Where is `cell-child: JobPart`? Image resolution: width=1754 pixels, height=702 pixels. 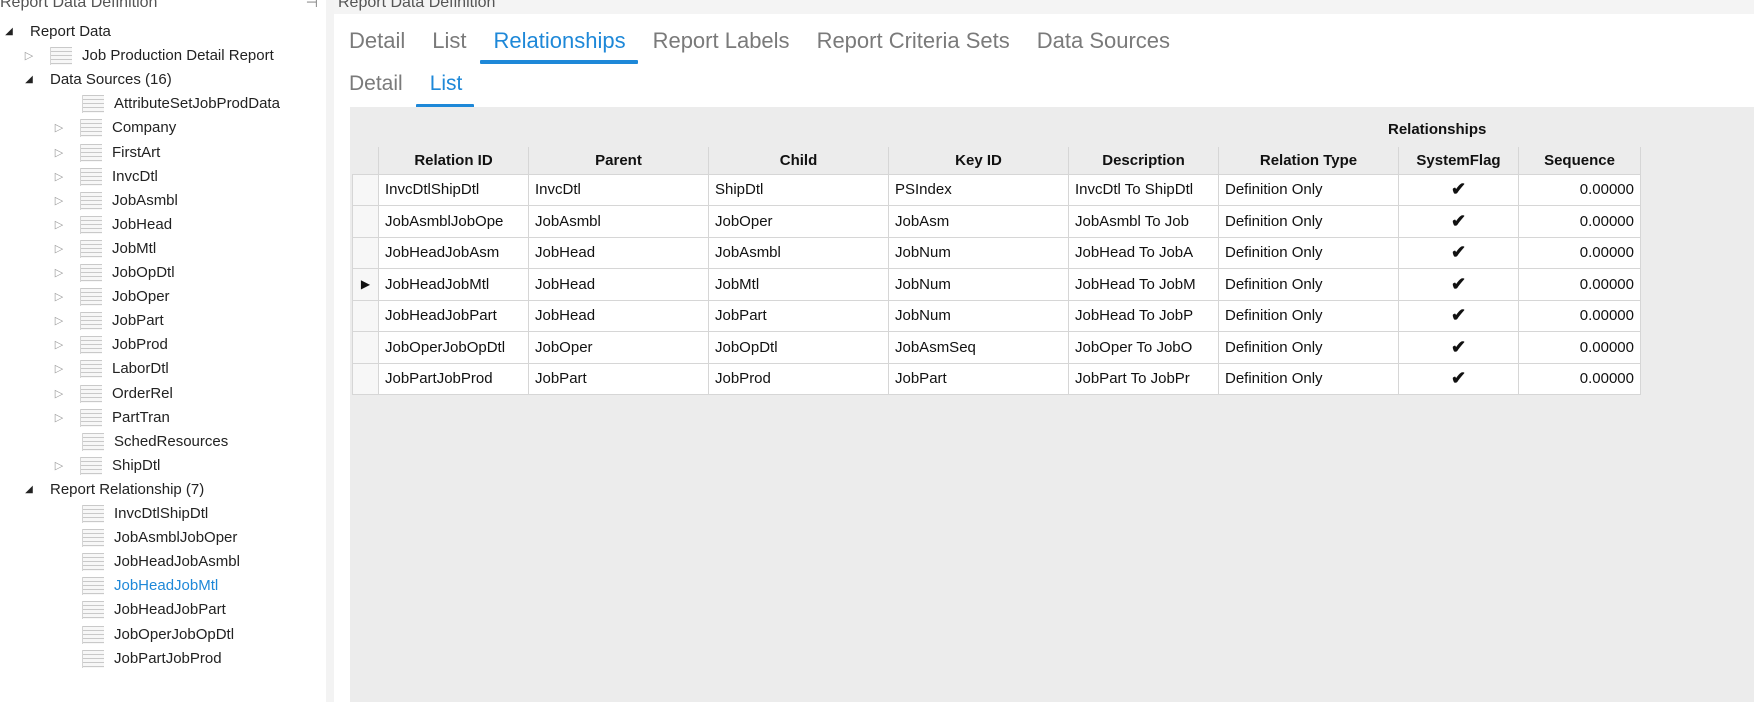
cell-child: JobPart is located at coordinates (798, 315).